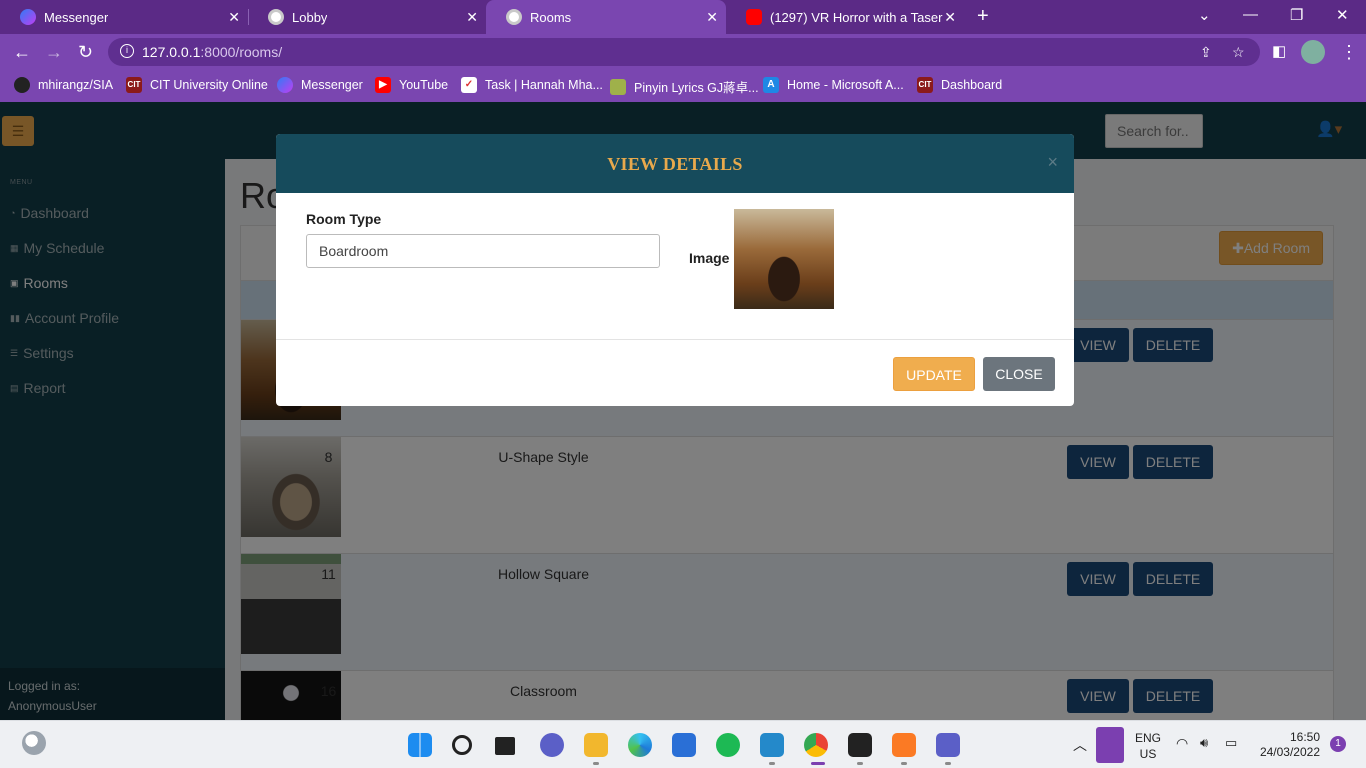  Describe the element at coordinates (76, 85) in the screenshot. I see `bookmark-label: mhirangz/SIA` at that location.